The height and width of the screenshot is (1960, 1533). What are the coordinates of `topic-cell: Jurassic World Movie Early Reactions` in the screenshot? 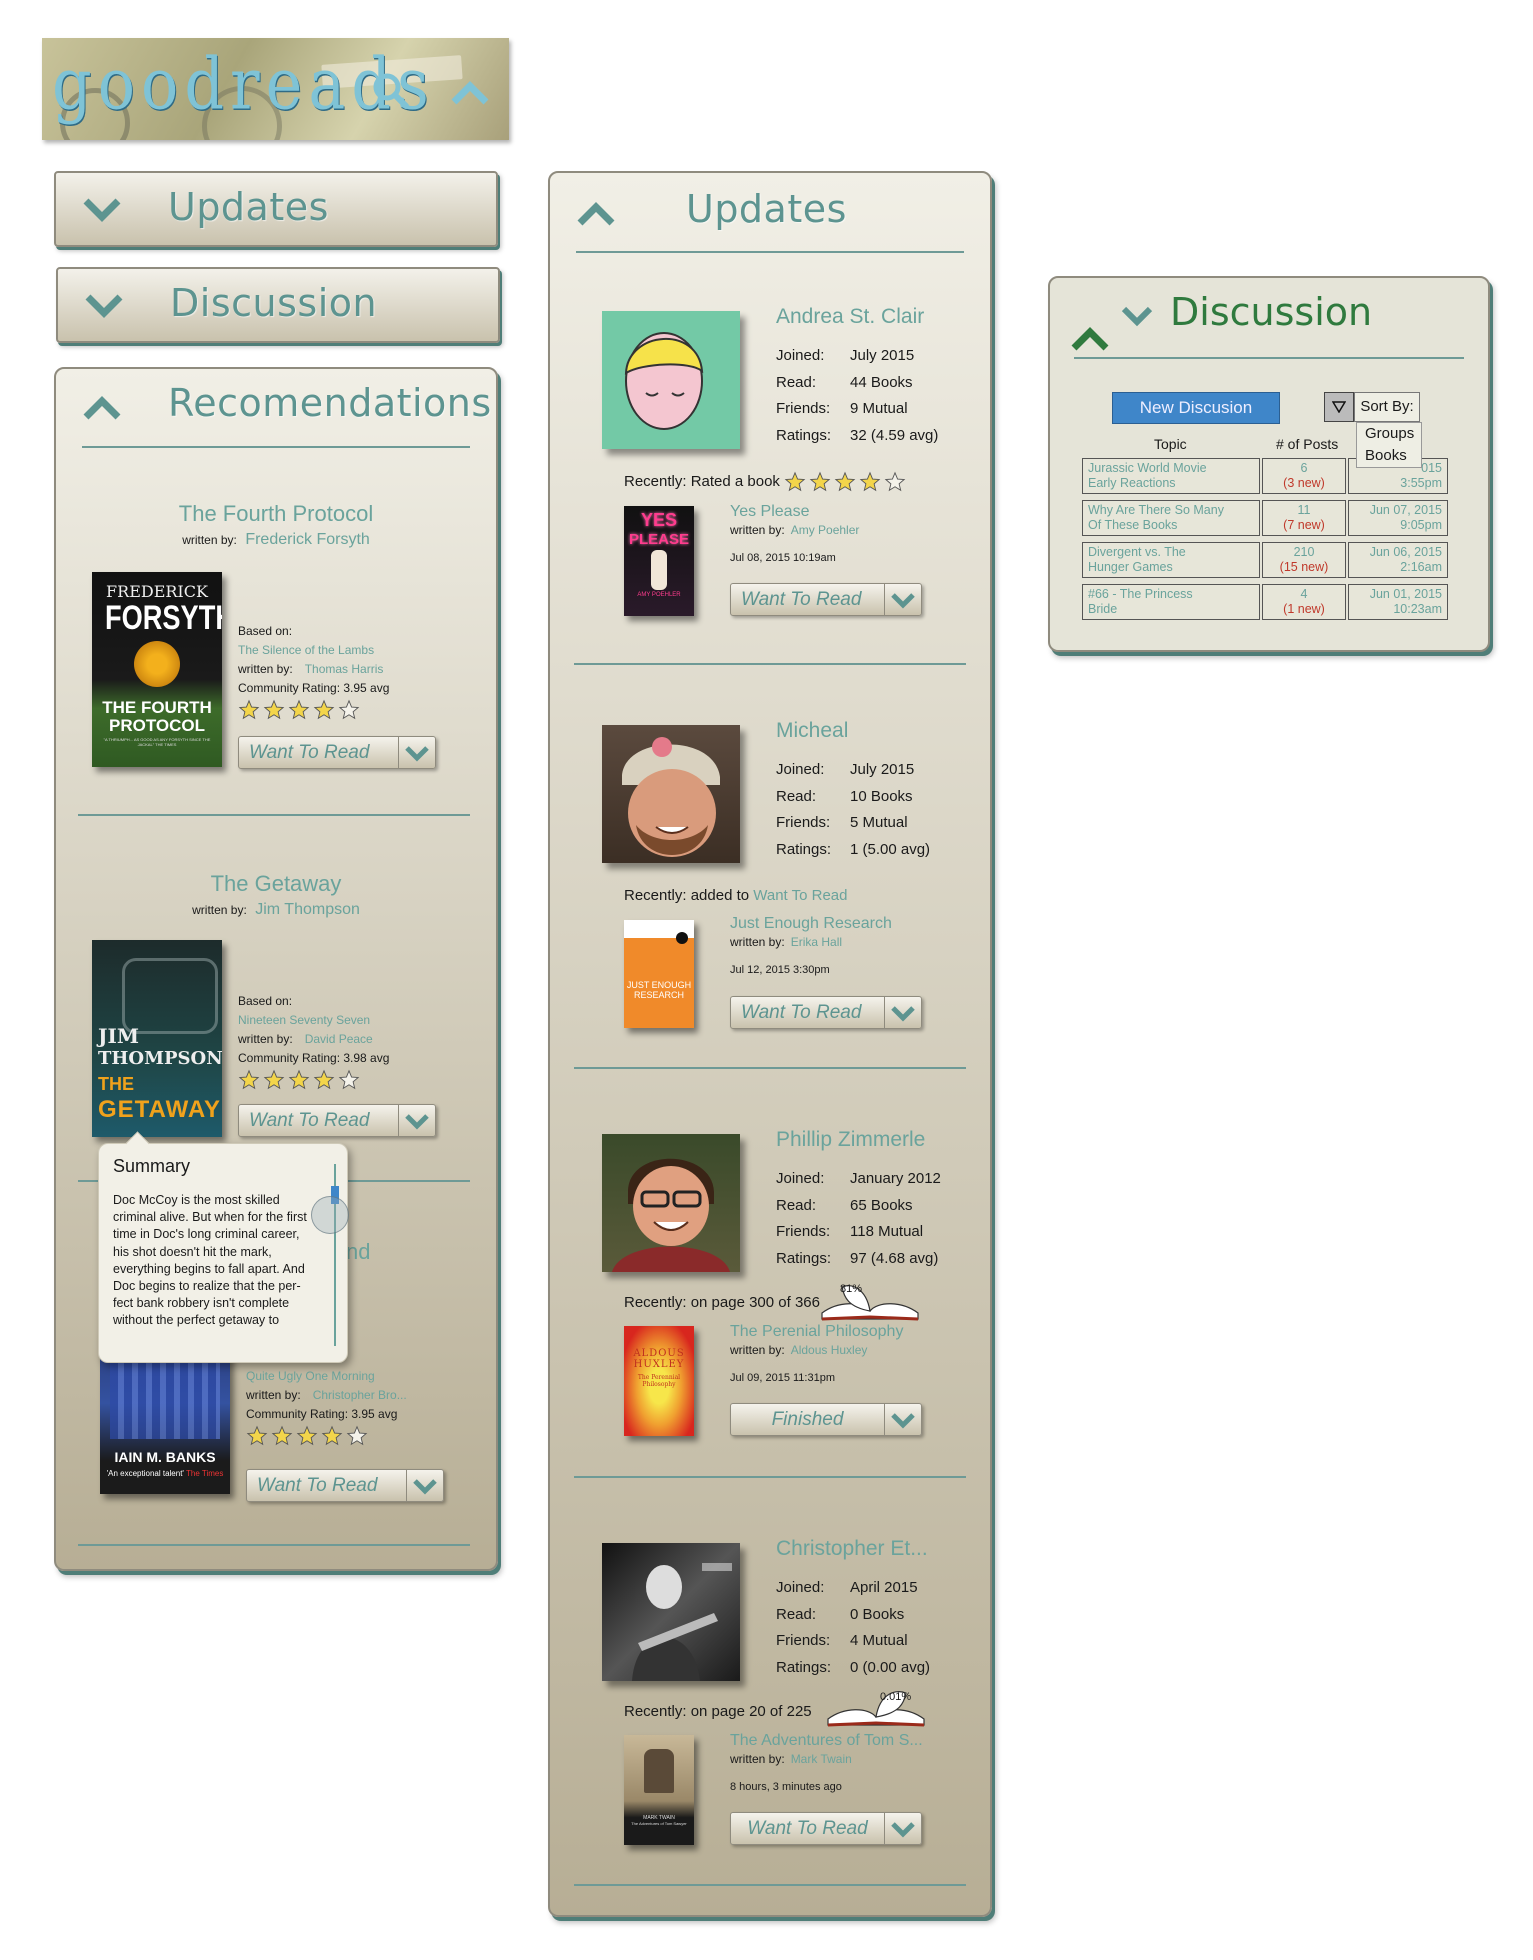 It's located at (1171, 476).